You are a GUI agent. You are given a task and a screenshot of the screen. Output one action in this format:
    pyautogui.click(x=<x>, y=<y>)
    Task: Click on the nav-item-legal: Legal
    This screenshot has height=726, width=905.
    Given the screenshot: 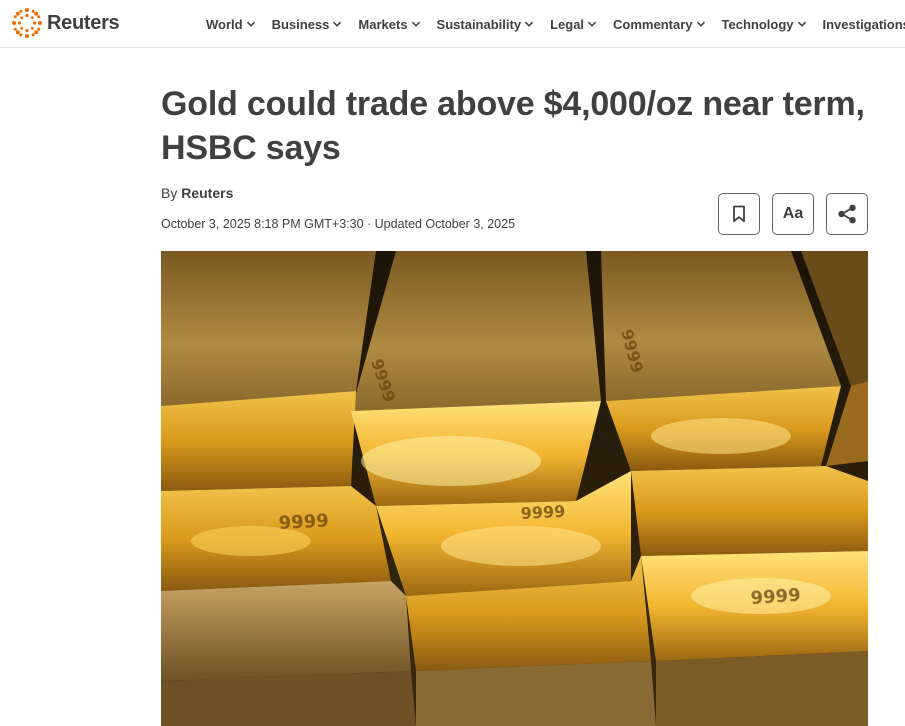 What is the action you would take?
    pyautogui.click(x=573, y=24)
    